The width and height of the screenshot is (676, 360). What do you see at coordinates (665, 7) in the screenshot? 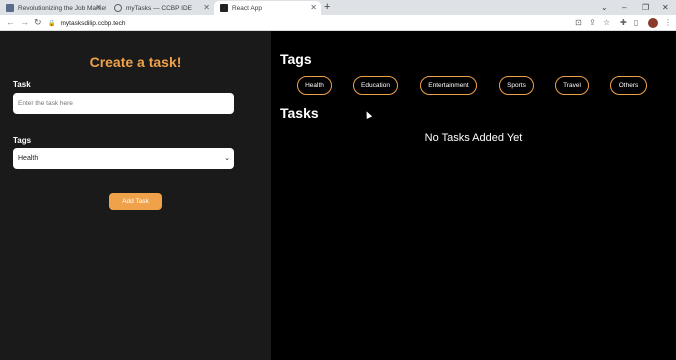
I see `window-close-icon: ✕` at bounding box center [665, 7].